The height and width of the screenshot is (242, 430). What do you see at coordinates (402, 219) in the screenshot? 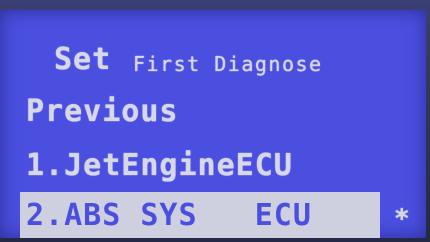
I see `selection-marker-icon: *` at bounding box center [402, 219].